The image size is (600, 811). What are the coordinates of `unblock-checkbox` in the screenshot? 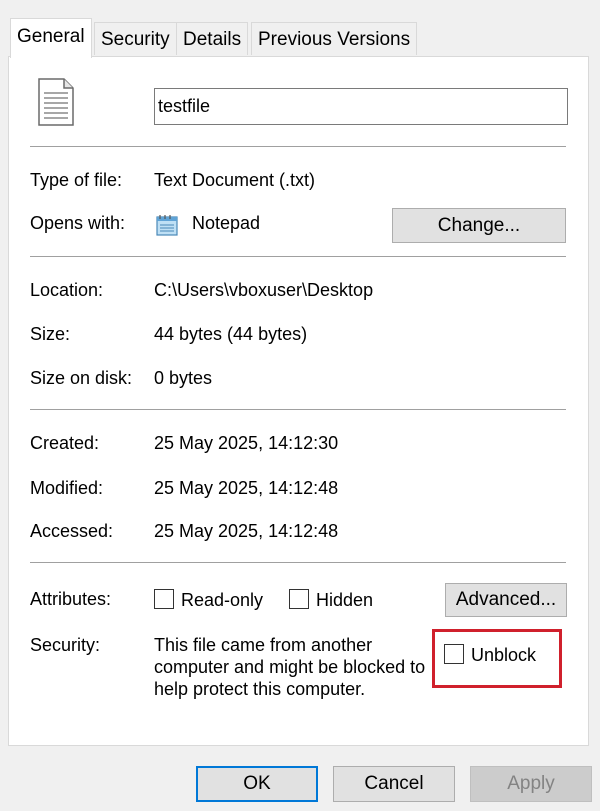 It's located at (454, 654).